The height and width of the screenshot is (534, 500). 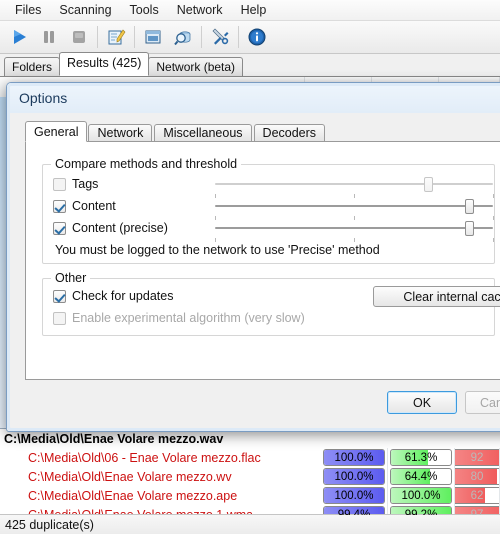 I want to click on checkbox-tags-box, so click(x=59, y=184).